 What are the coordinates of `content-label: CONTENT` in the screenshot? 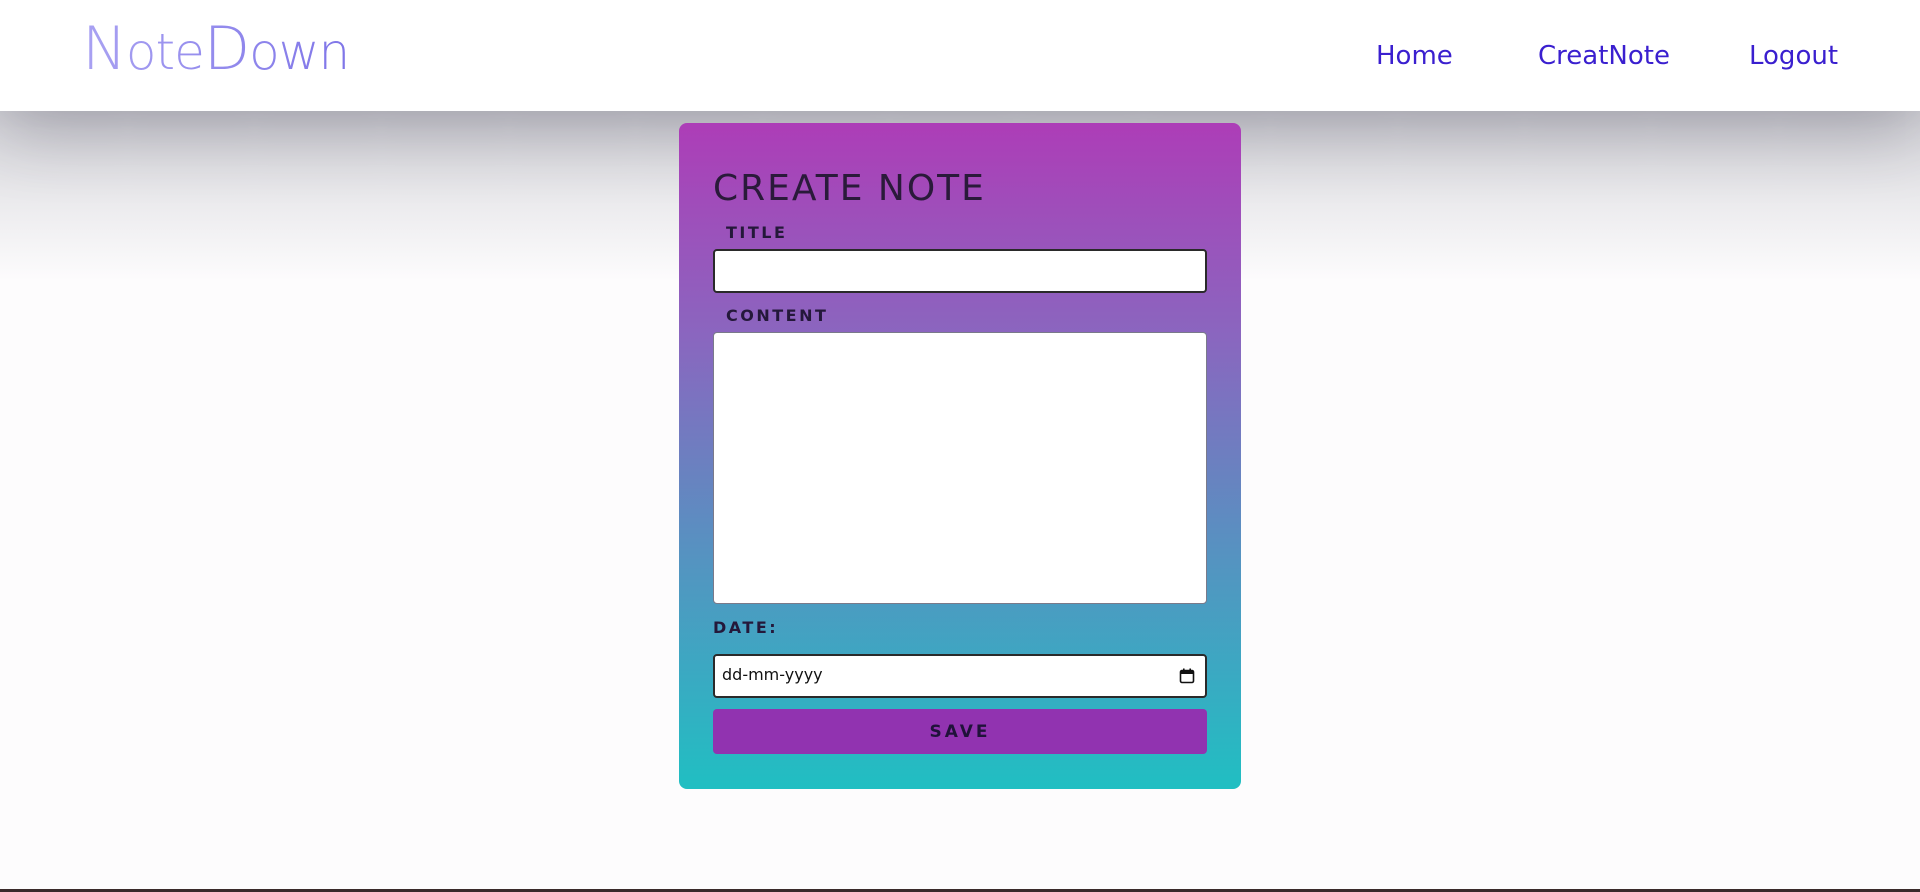 It's located at (777, 315).